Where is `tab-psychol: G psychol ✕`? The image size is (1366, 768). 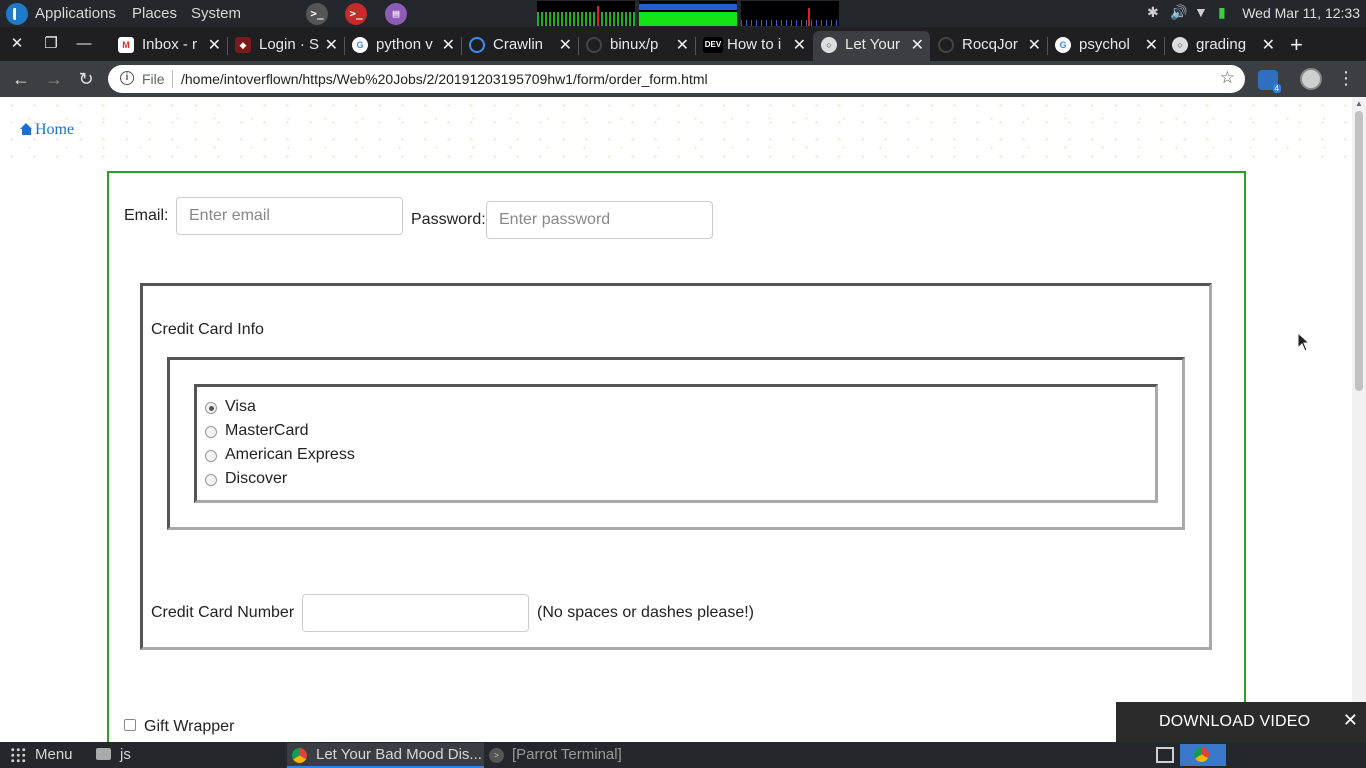 tab-psychol: G psychol ✕ is located at coordinates (1106, 46).